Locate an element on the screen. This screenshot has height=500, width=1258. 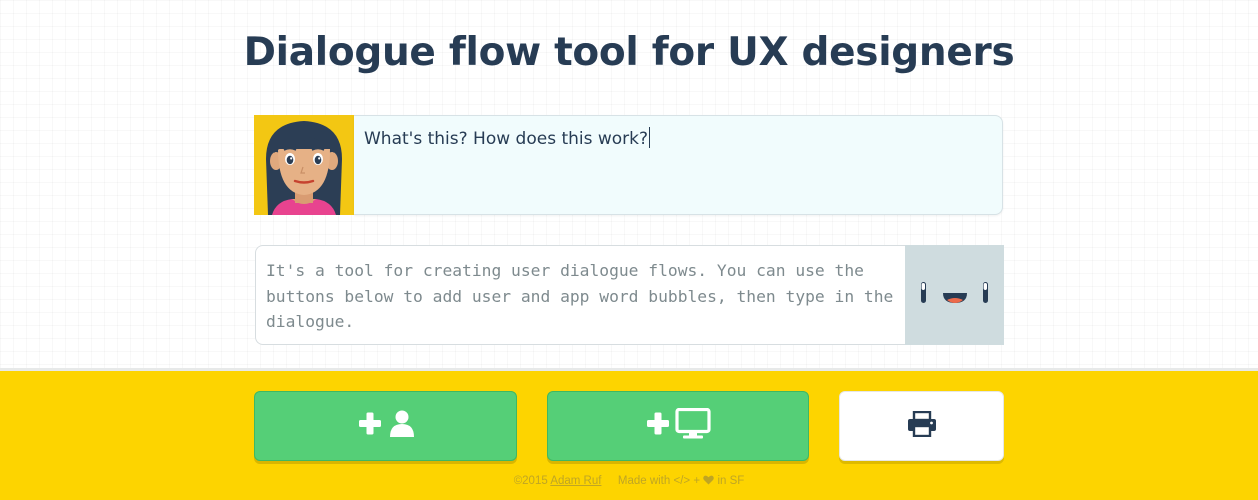
made-with-text: Made with is located at coordinates (644, 481).